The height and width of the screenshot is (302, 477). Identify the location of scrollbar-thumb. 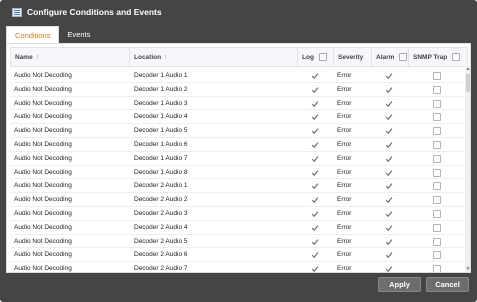
(467, 83).